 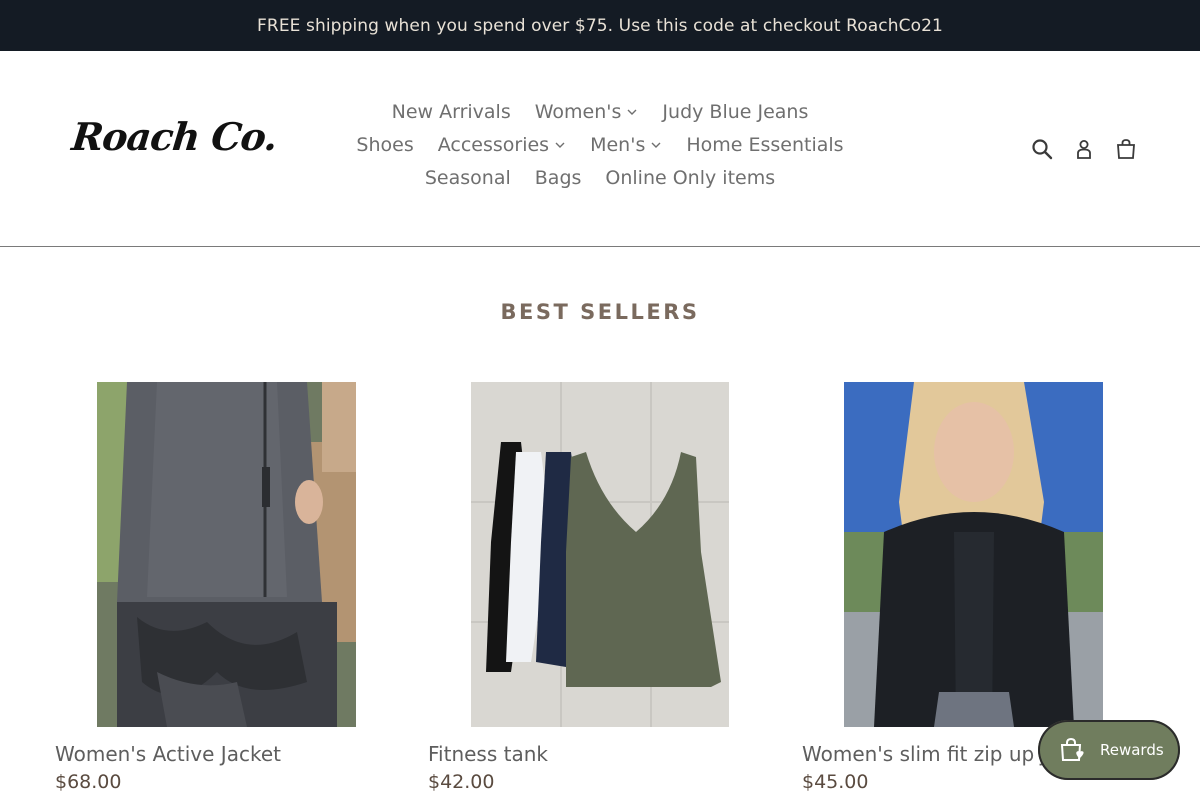 I want to click on header-icons, so click(x=1084, y=149).